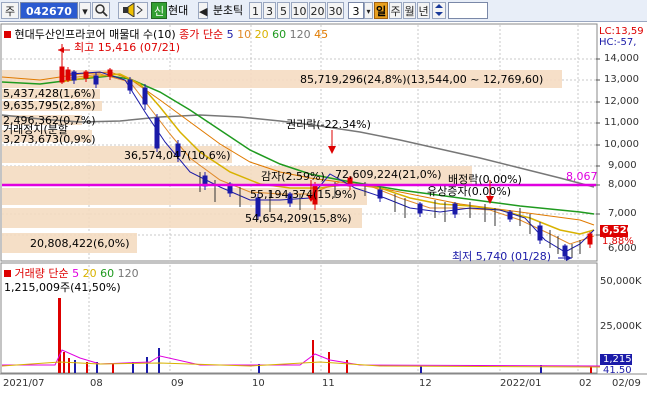  What do you see at coordinates (230, 34) in the screenshot?
I see `legend-ma5: 5` at bounding box center [230, 34].